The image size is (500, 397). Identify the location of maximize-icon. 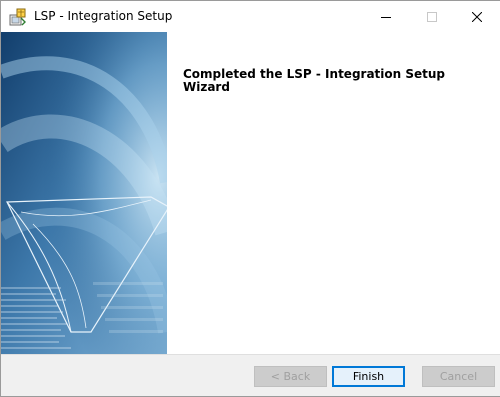
(432, 16).